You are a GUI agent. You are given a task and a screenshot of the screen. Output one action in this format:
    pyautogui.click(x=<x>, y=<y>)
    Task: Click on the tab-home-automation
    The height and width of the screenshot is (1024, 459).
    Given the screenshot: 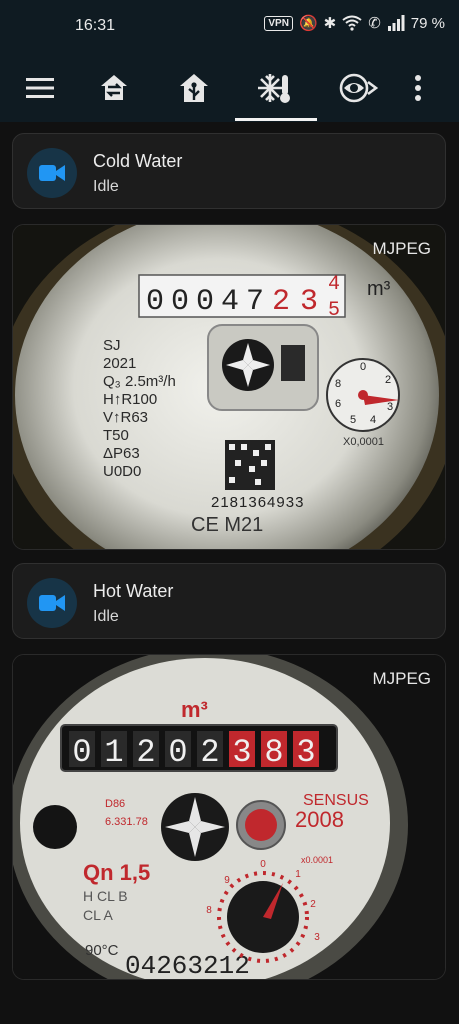 What is the action you would take?
    pyautogui.click(x=194, y=88)
    